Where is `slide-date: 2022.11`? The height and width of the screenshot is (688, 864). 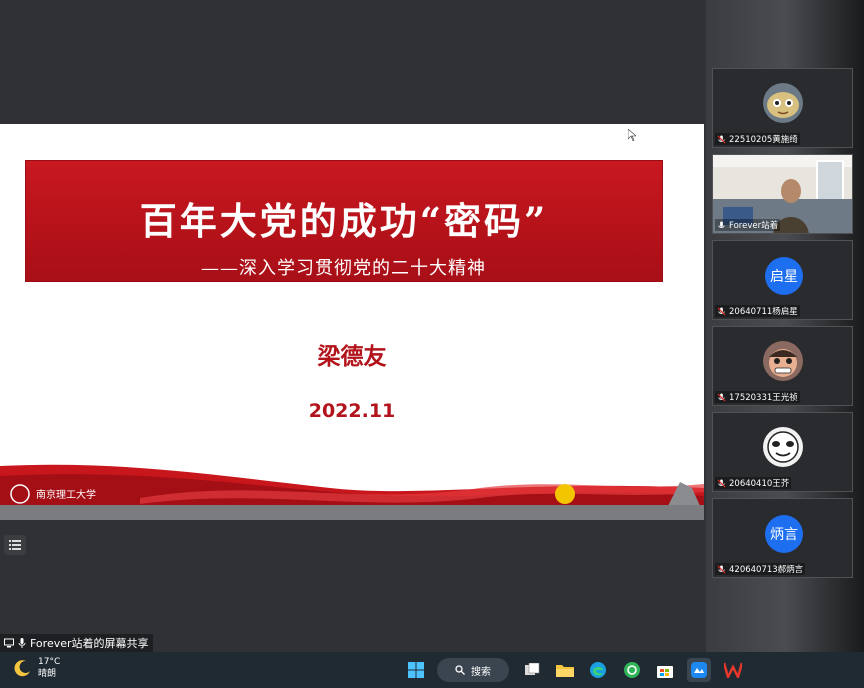
slide-date: 2022.11 is located at coordinates (352, 411).